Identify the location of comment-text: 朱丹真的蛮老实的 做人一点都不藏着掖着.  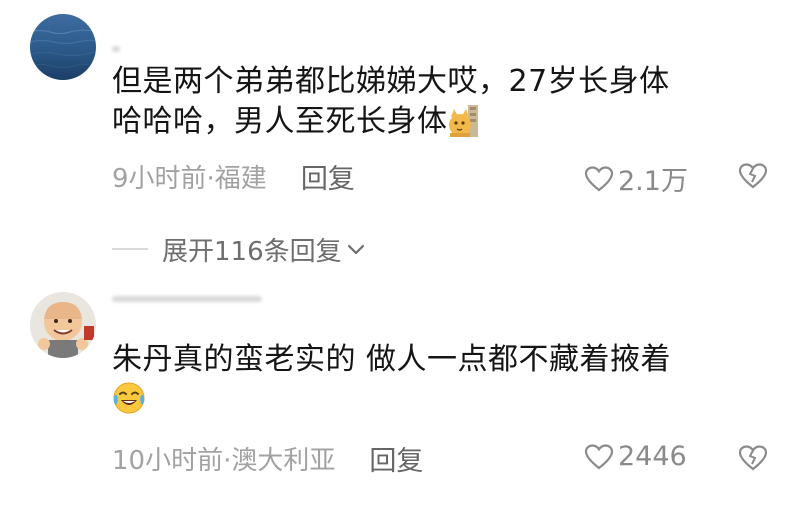
(442, 383).